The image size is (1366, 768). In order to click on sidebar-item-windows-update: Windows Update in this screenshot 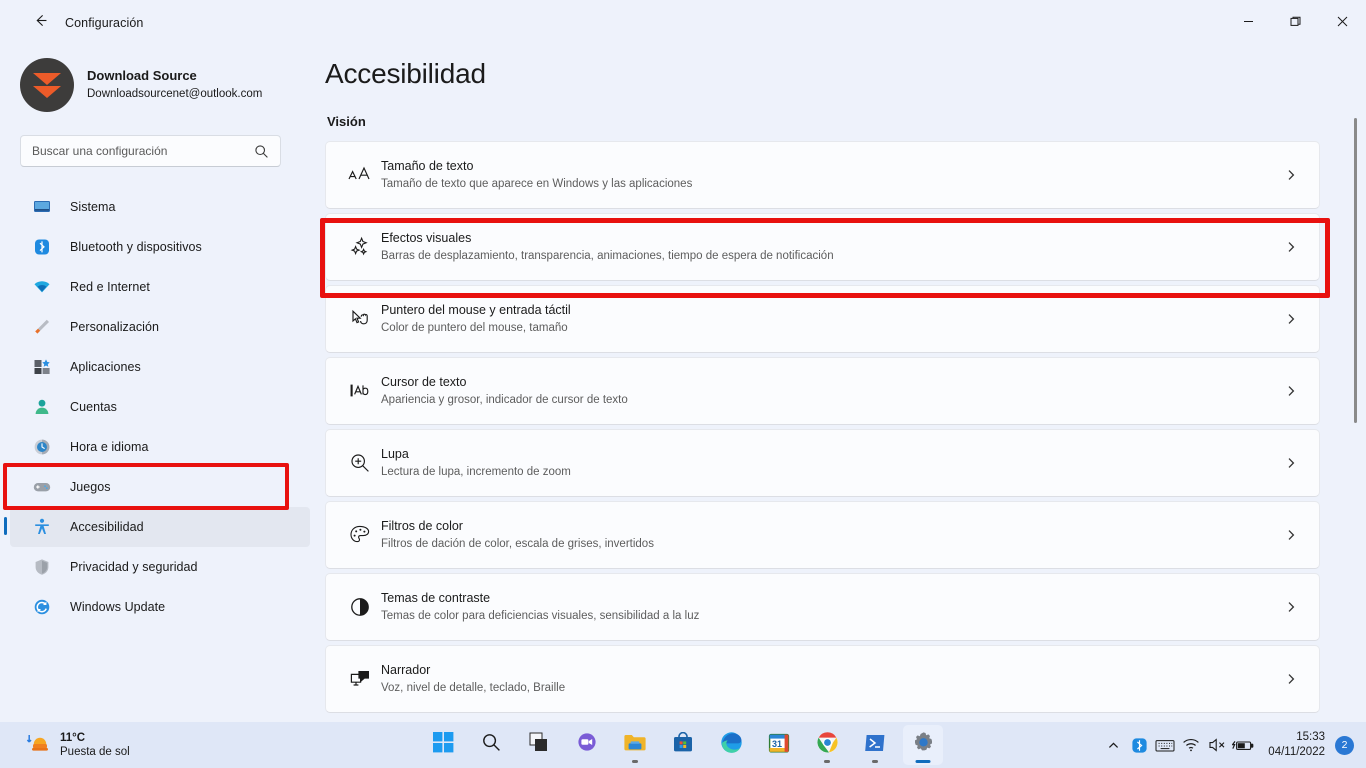, I will do `click(160, 607)`.